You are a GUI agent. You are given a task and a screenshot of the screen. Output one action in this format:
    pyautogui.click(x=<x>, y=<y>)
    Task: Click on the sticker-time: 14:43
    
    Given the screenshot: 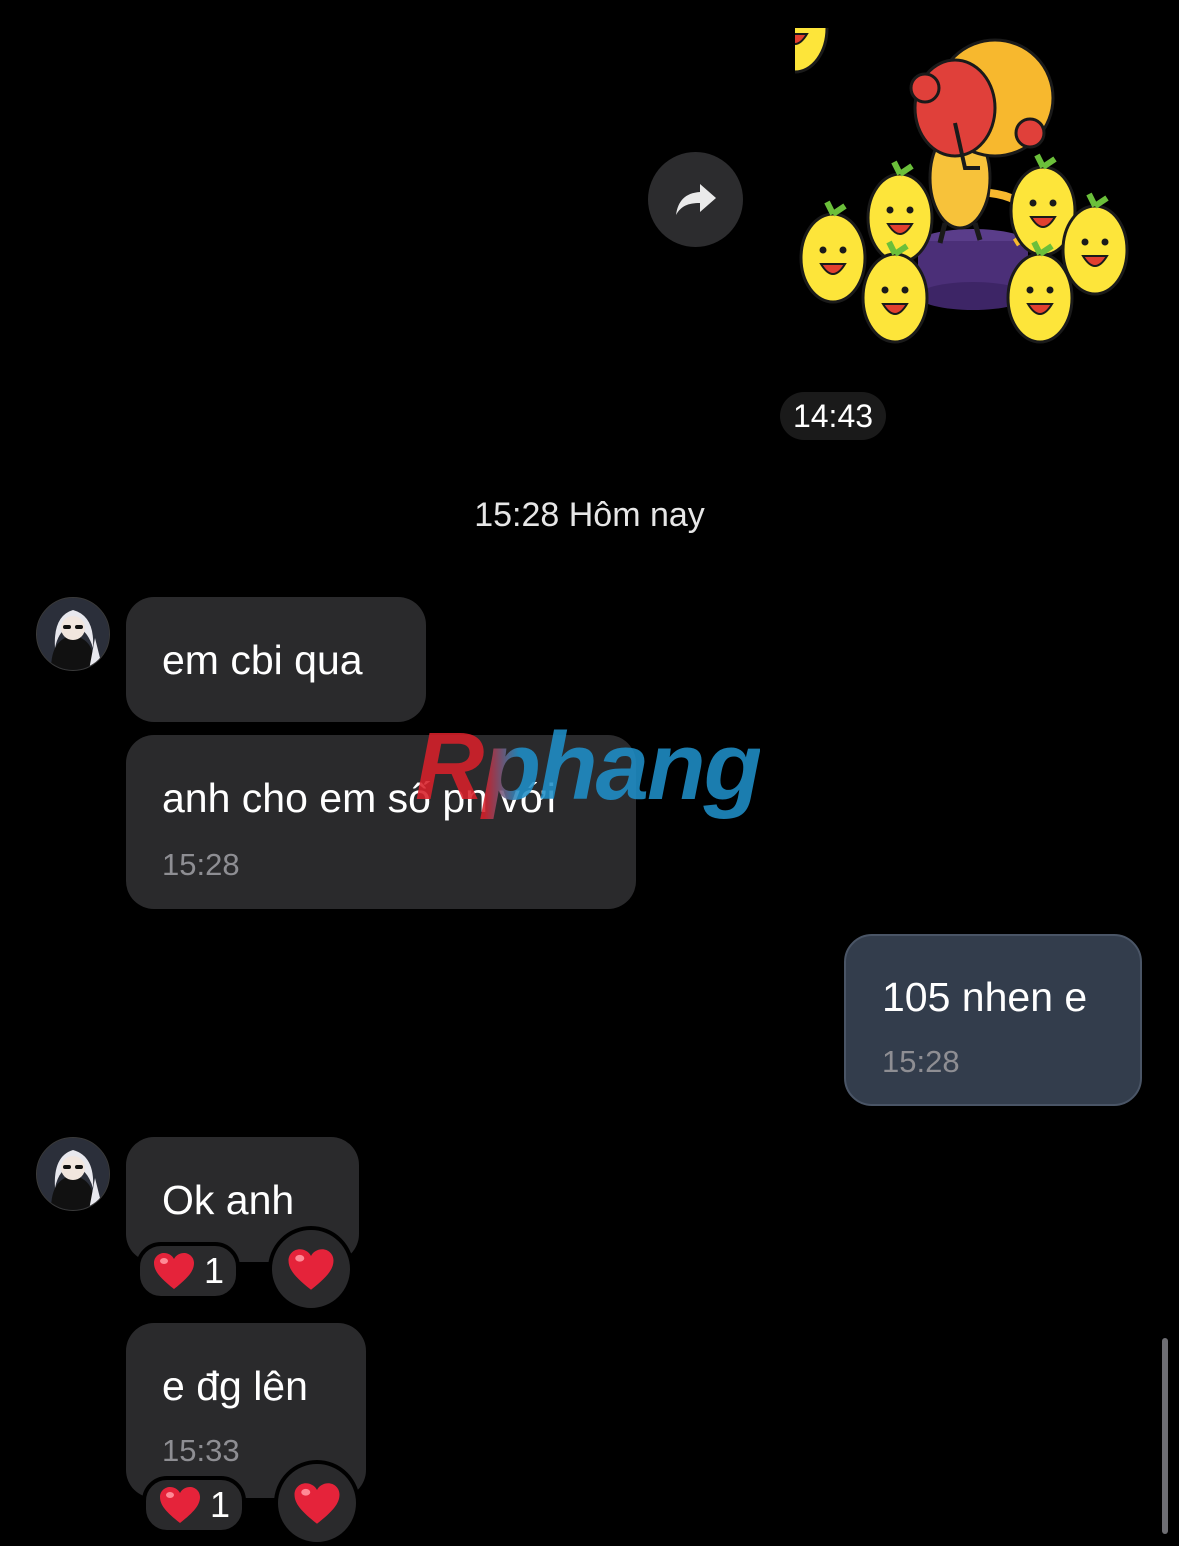 What is the action you would take?
    pyautogui.click(x=833, y=416)
    